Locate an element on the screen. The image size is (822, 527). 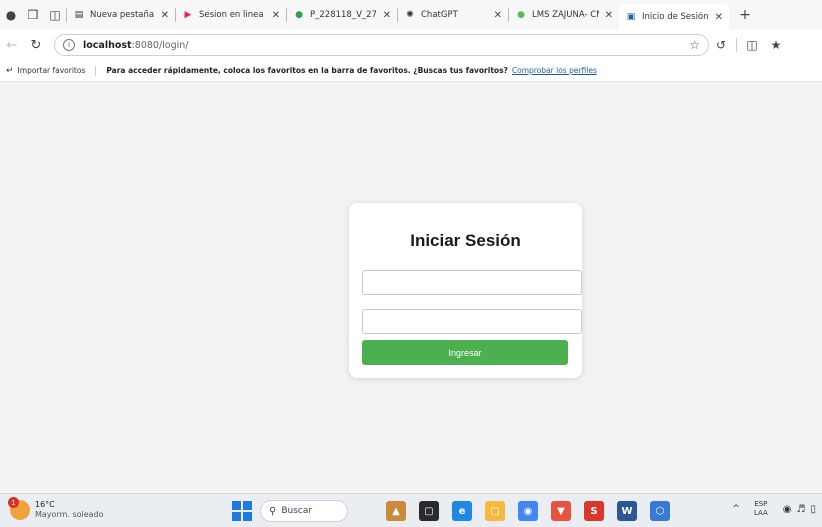
tab-label: LMS ZAJUNA- CMS is located at coordinates (565, 15).